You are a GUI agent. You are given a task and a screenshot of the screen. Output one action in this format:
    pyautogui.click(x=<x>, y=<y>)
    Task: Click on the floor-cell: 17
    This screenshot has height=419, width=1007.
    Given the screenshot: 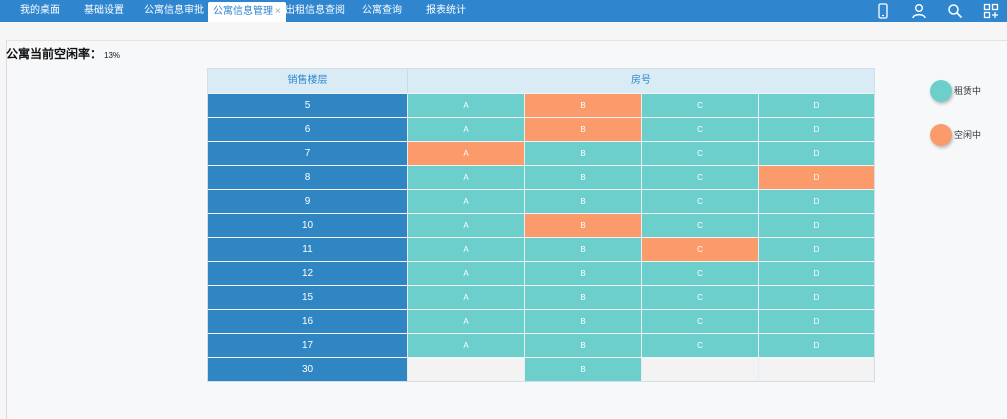 What is the action you would take?
    pyautogui.click(x=308, y=345)
    